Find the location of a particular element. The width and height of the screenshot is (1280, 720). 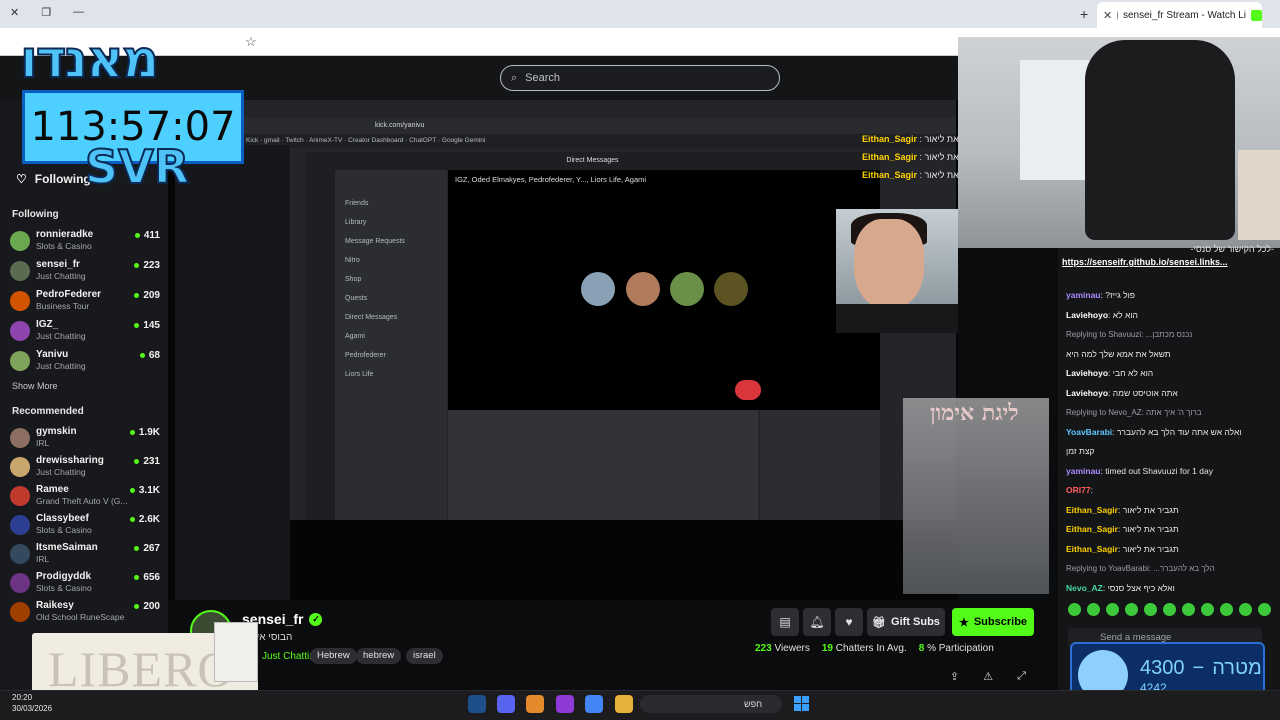

channel-name: ronnieradke is located at coordinates (65, 234).